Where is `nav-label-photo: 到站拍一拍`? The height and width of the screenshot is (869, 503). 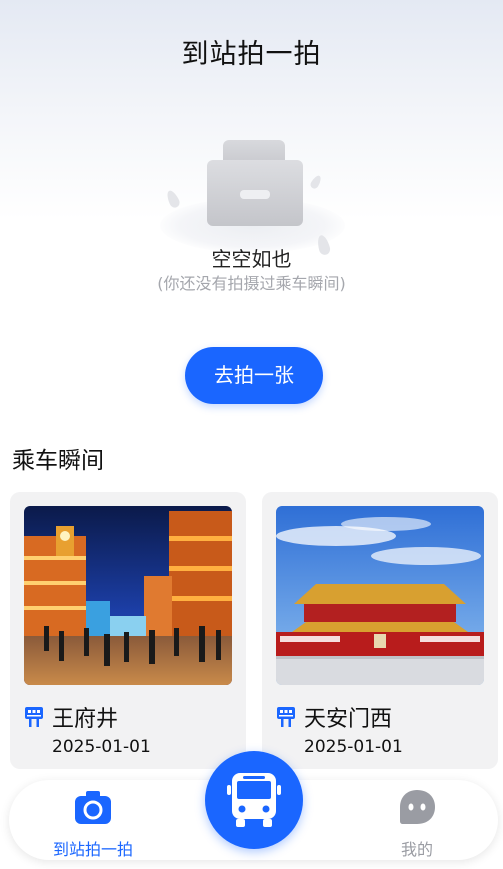 nav-label-photo: 到站拍一拍 is located at coordinates (92, 849).